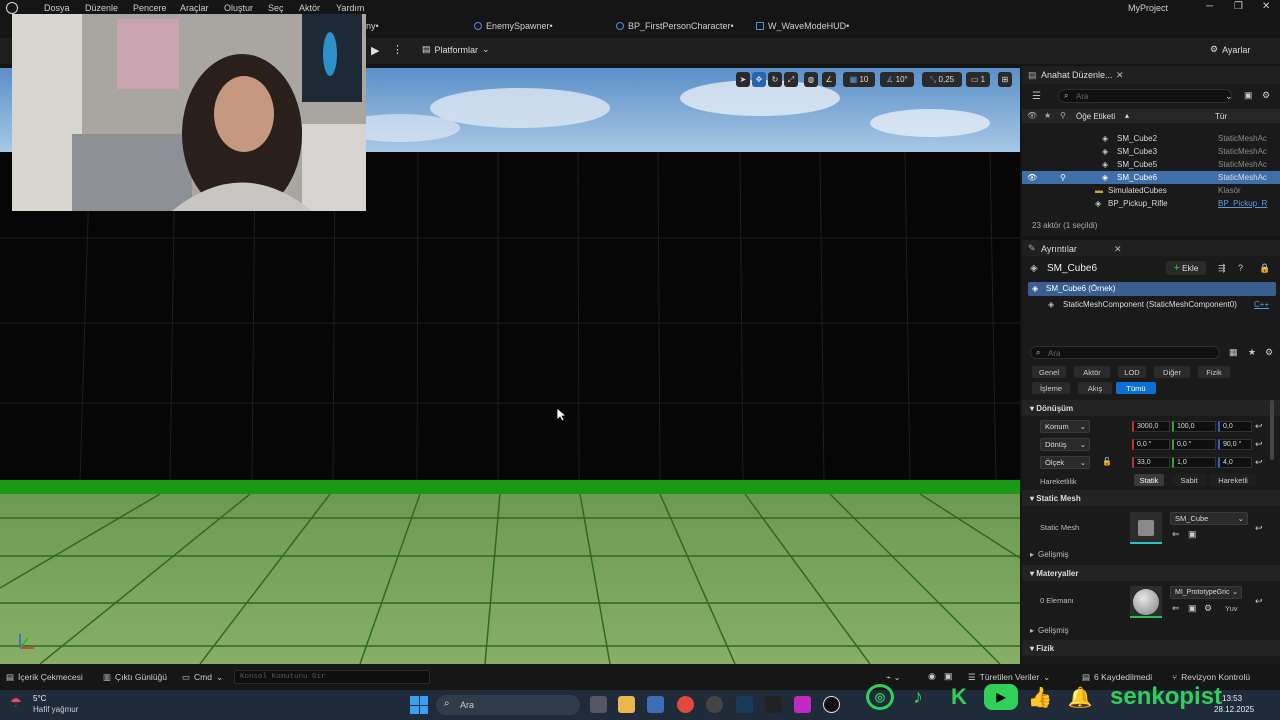 The image size is (1280, 720). Describe the element at coordinates (598, 704) in the screenshot. I see `task-view-icon` at that location.